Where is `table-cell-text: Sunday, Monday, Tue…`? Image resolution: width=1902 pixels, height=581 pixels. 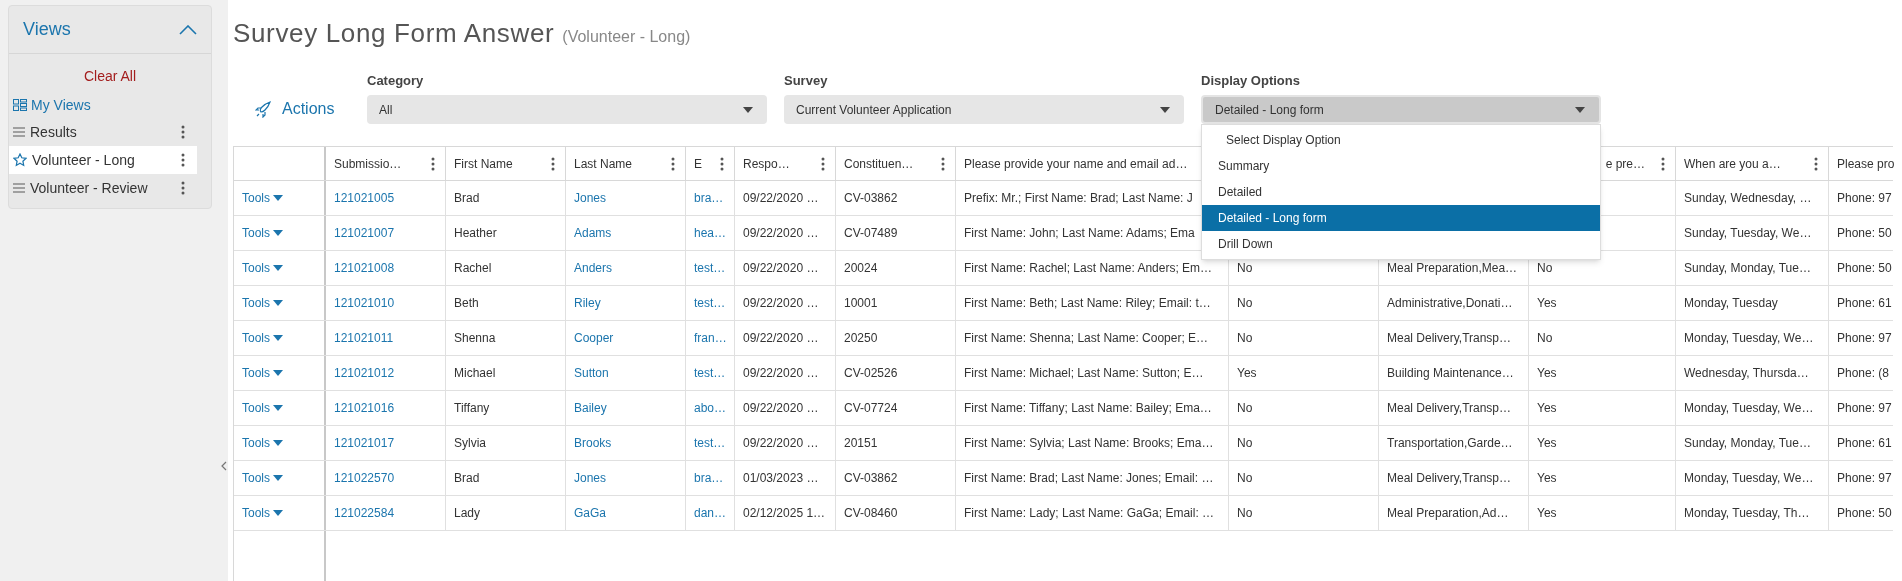 table-cell-text: Sunday, Monday, Tue… is located at coordinates (1747, 268).